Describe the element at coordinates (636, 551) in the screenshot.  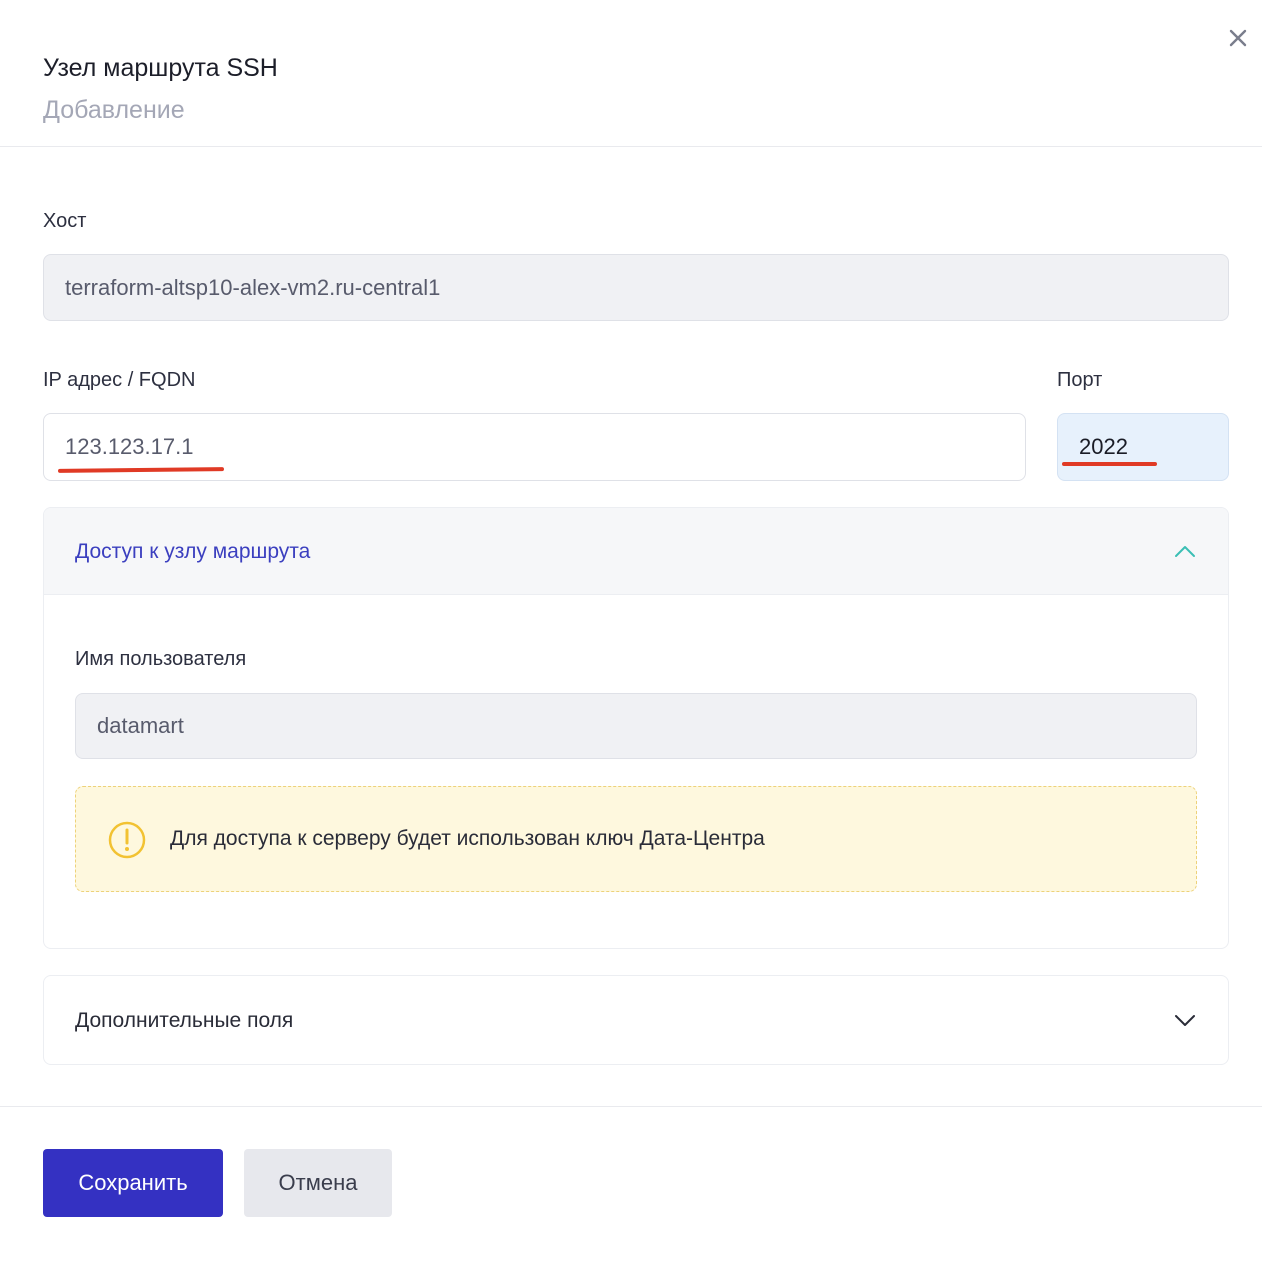
I see `access-section-header: Доступ к узлу маршрута` at that location.